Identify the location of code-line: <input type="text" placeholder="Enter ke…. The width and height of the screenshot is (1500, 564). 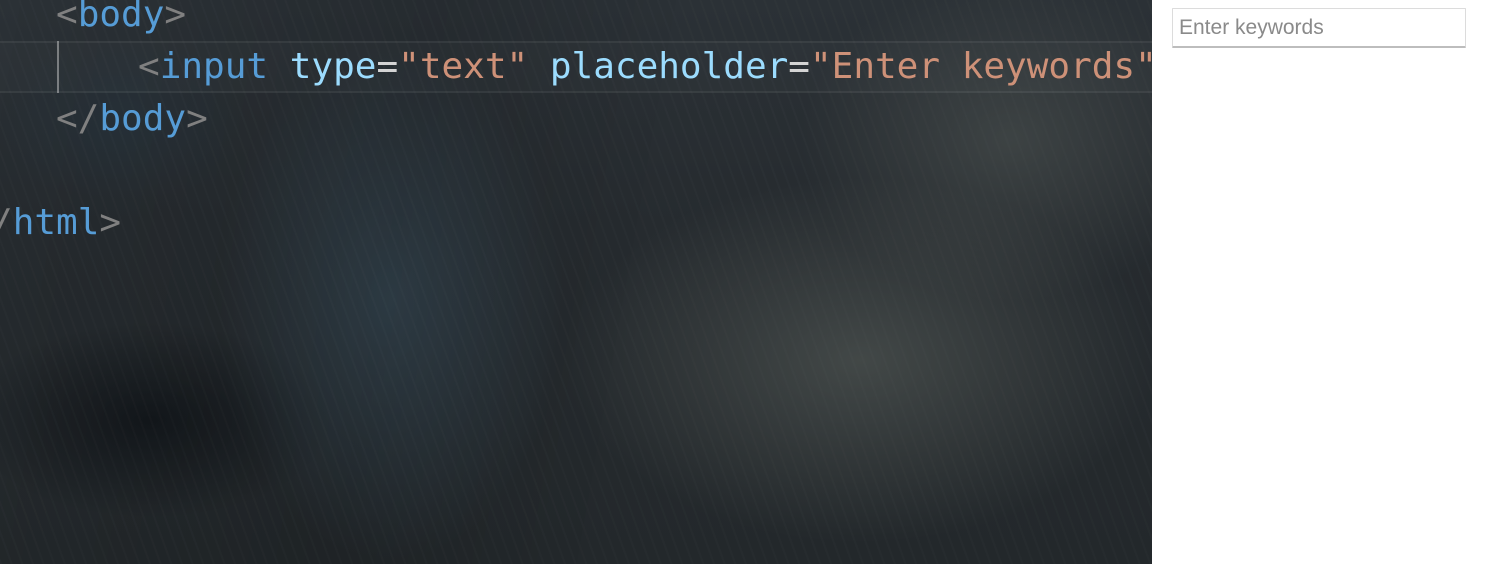
(645, 67).